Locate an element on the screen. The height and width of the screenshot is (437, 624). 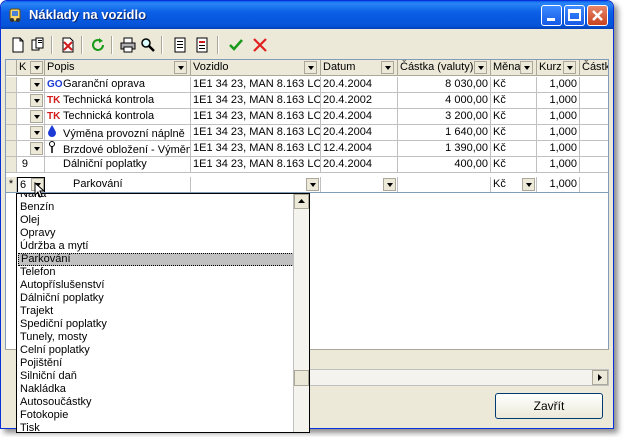
scroll-right-button is located at coordinates (600, 377).